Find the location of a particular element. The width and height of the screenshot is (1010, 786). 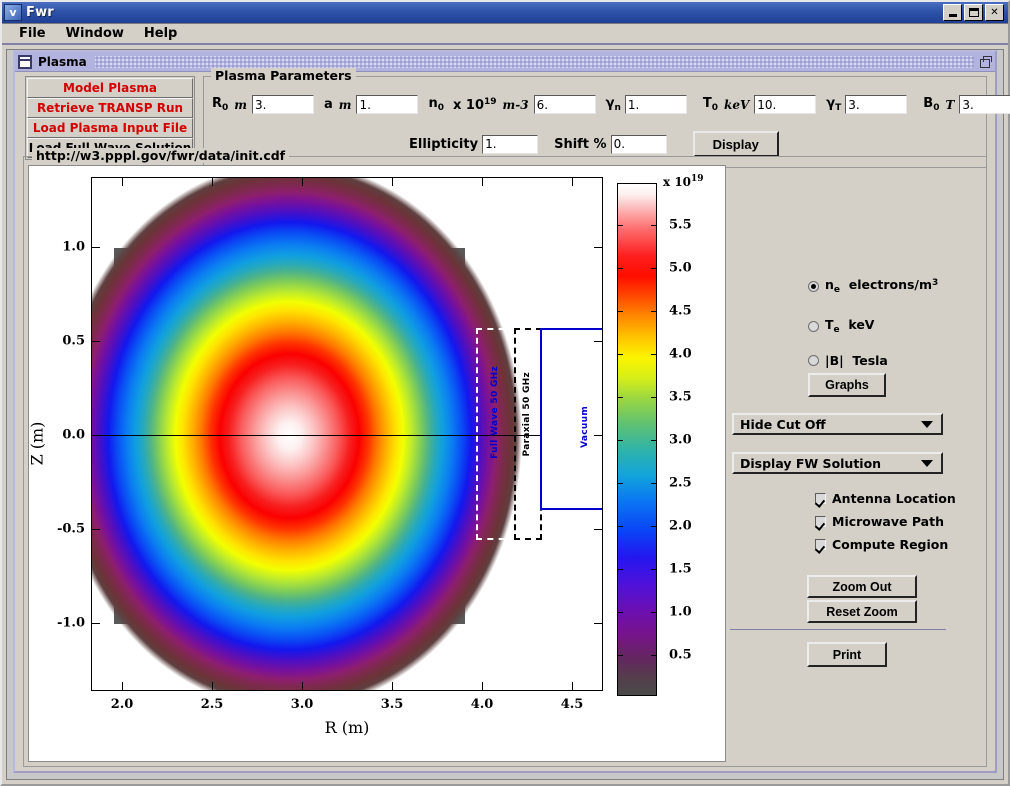

retrieve-transp-run-button: Retrieve TRANSP Run is located at coordinates (110, 108).